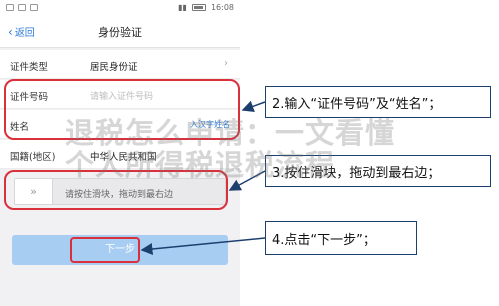 Image resolution: width=499 pixels, height=306 pixels. I want to click on form-row-nationality: 国籍(地区) 中华人民共和国, so click(120, 154).